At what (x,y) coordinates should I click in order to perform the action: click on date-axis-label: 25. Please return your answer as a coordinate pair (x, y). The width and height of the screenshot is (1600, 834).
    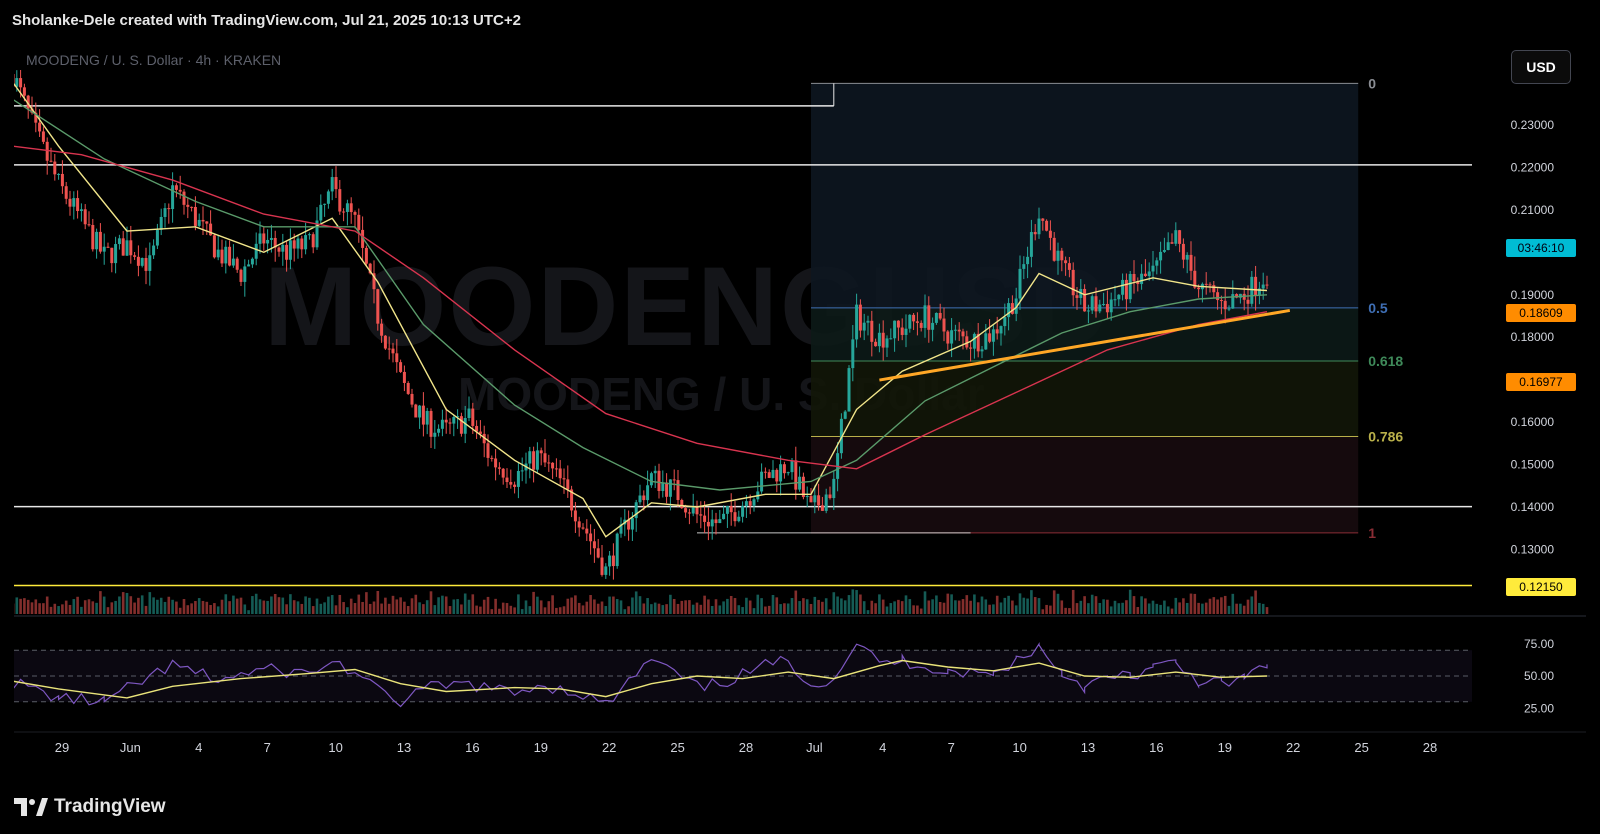
    Looking at the image, I should click on (677, 747).